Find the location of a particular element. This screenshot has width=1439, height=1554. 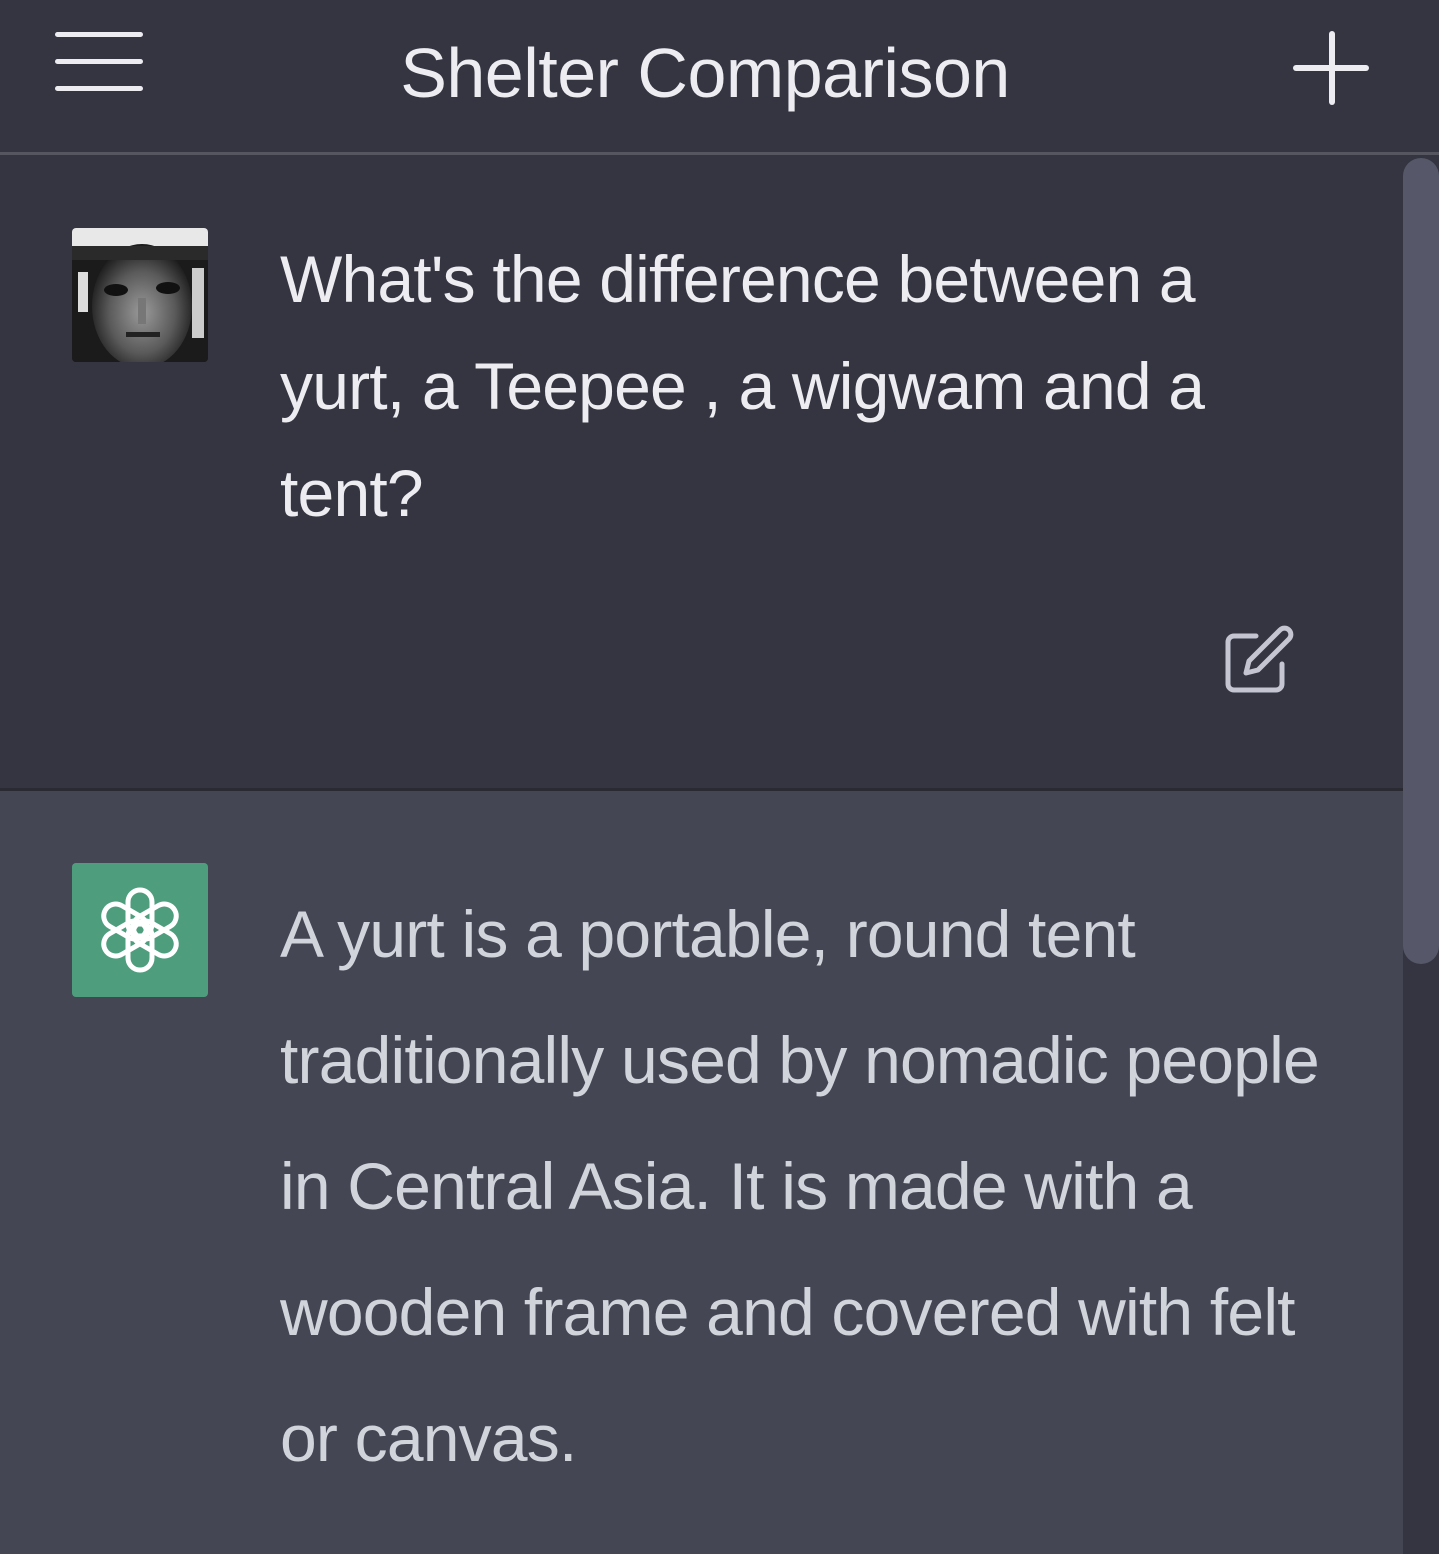

edit-message-button is located at coordinates (1259, 660).